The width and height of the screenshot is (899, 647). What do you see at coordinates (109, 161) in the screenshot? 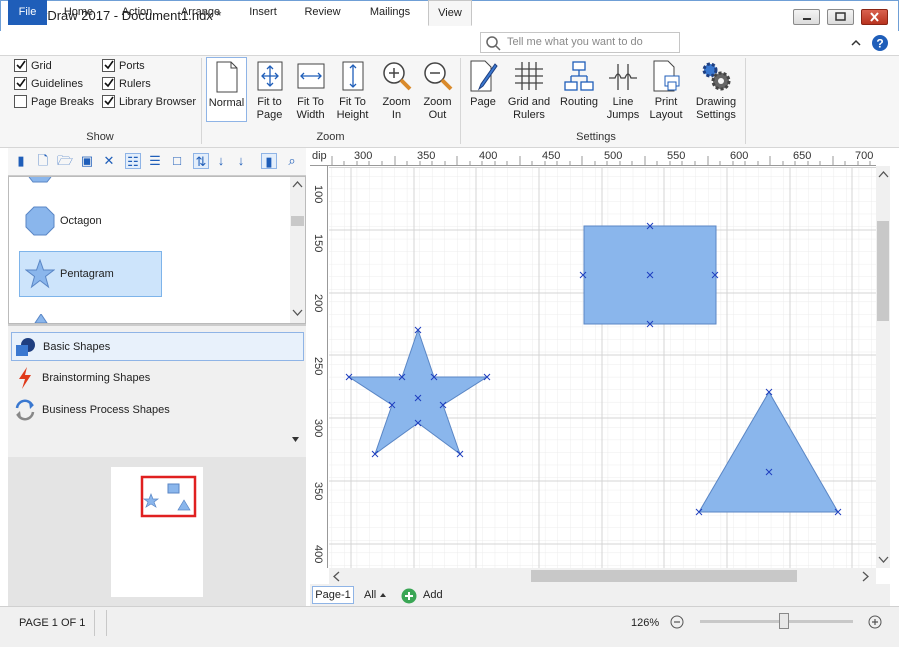
I see `close-library-icon: ✕` at bounding box center [109, 161].